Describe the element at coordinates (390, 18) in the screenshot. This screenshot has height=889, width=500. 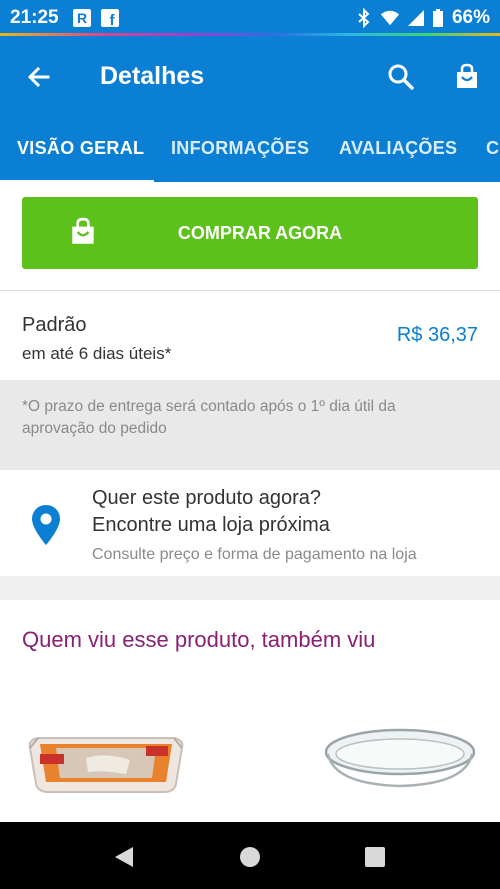
I see `wifi-icon` at that location.